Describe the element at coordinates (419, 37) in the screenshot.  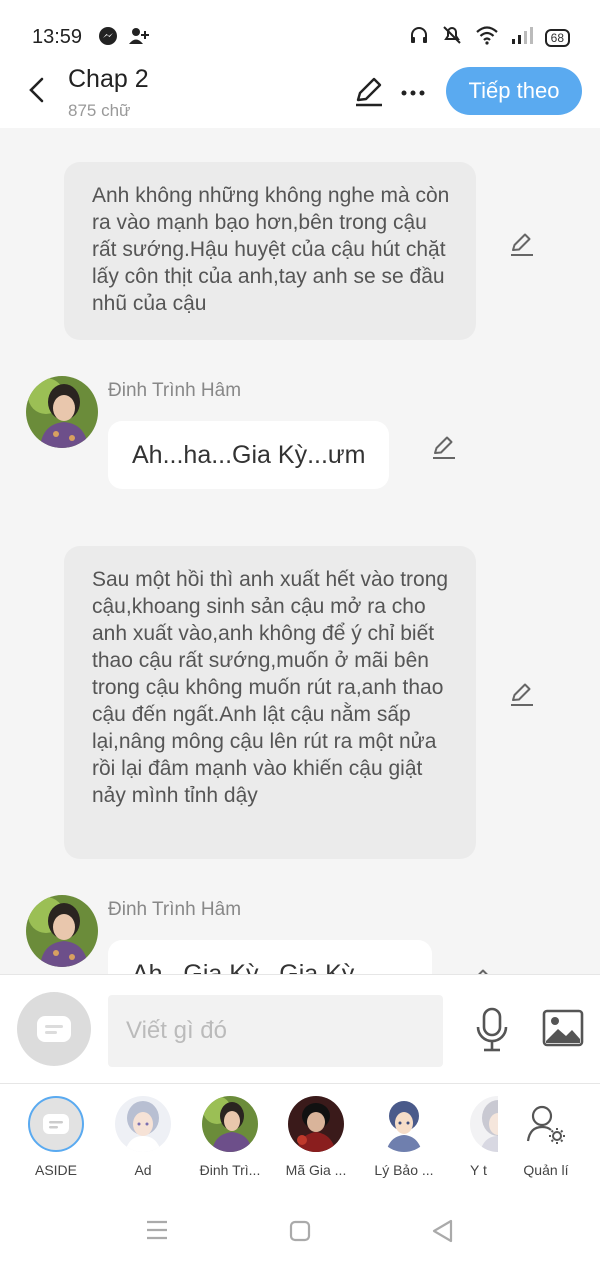
I see `headphones-icon` at that location.